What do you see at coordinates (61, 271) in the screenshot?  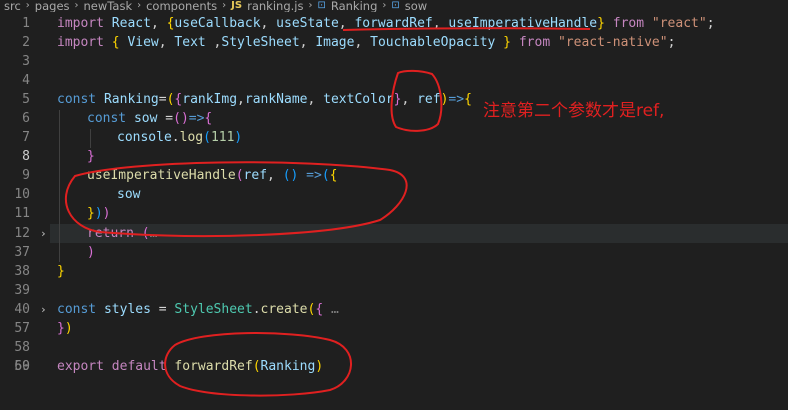 I see `code-line-38: }` at bounding box center [61, 271].